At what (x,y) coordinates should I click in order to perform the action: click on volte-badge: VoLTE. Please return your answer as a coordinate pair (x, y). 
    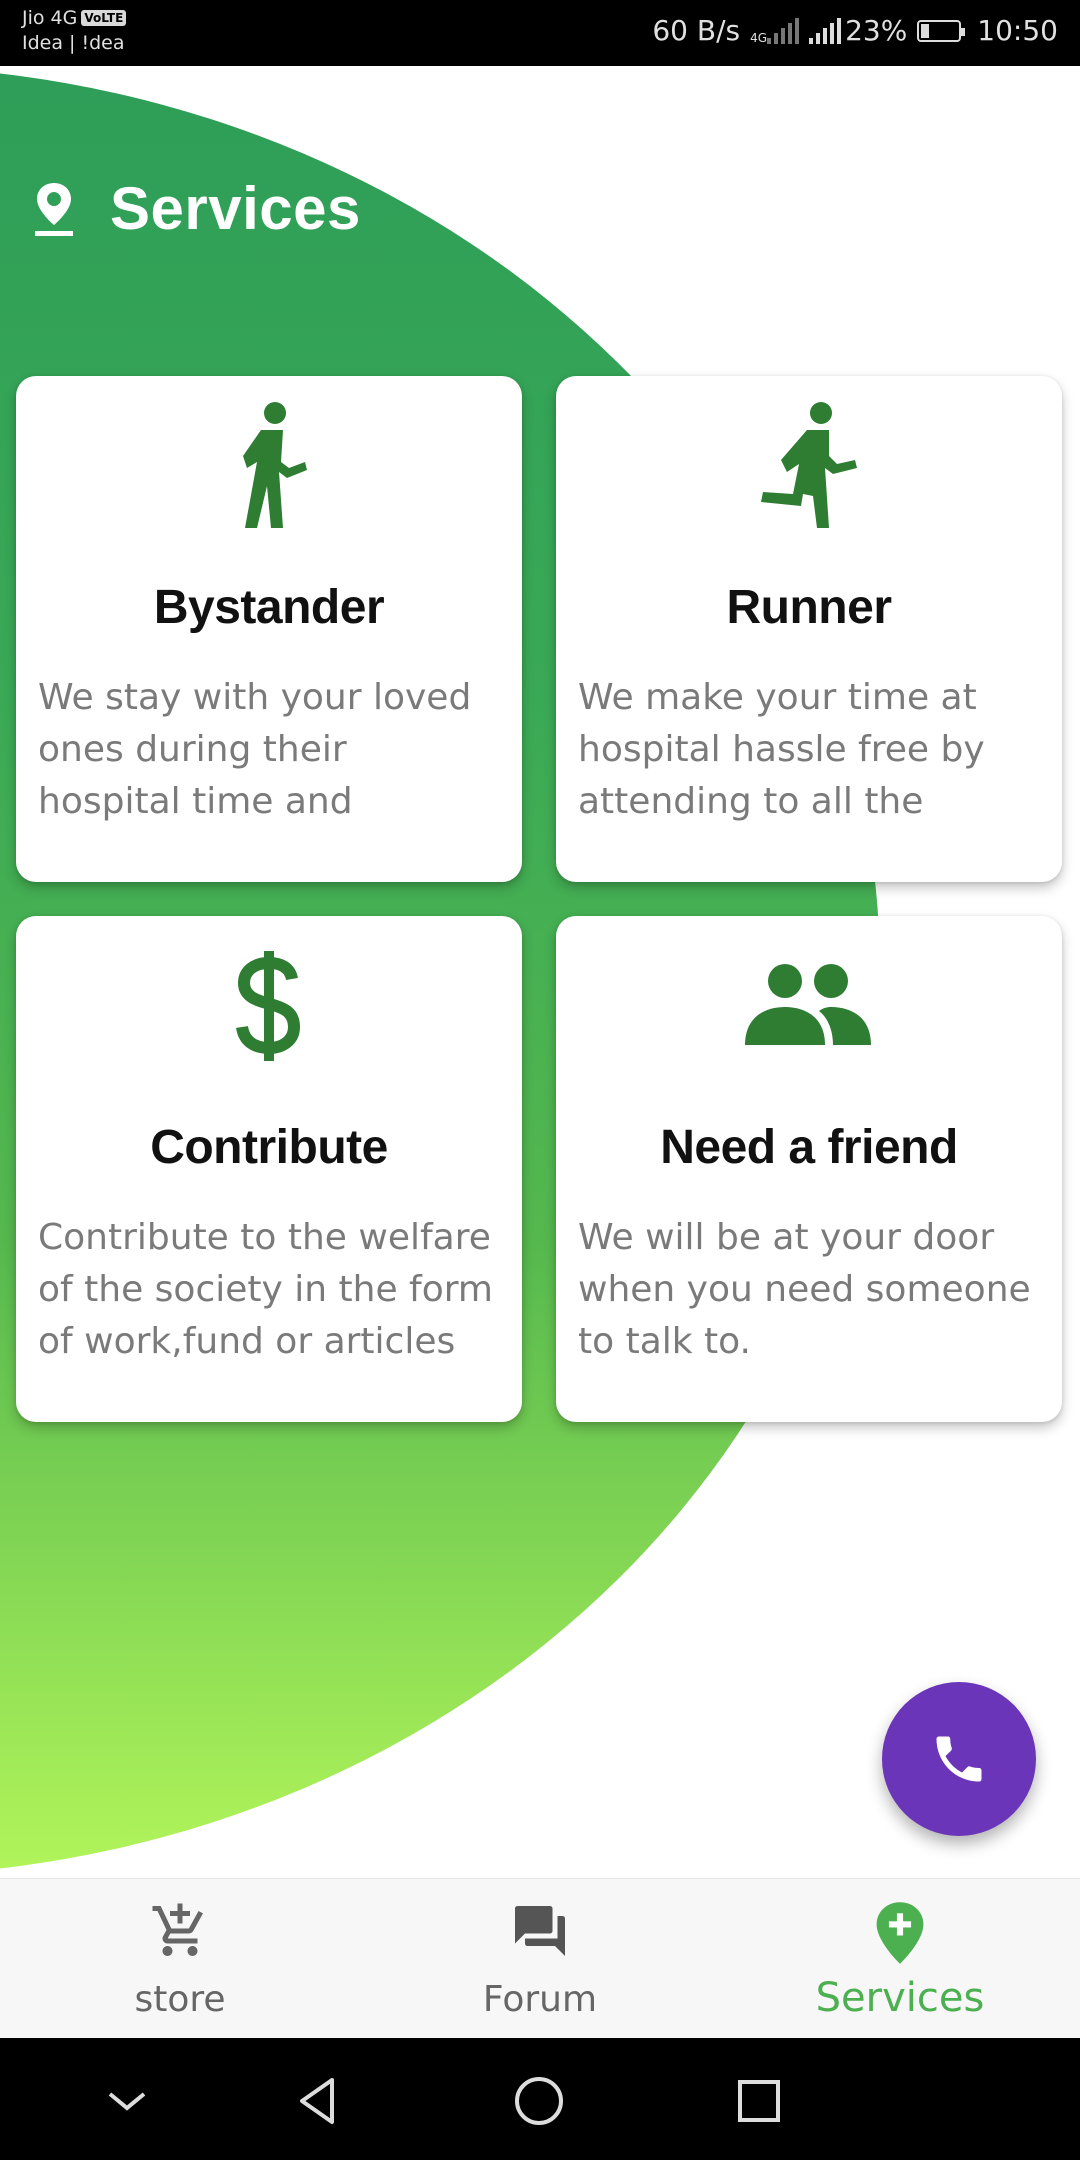
    Looking at the image, I should click on (104, 18).